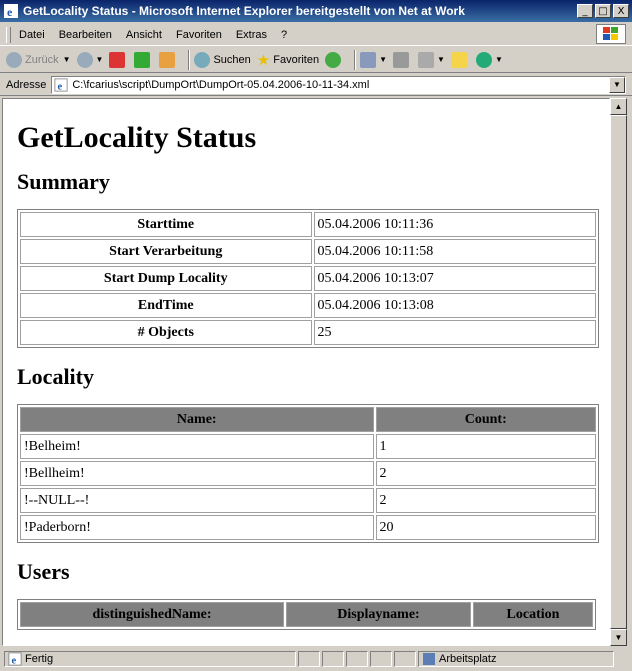  Describe the element at coordinates (197, 473) in the screenshot. I see `locality-name: !Bellheim!` at that location.